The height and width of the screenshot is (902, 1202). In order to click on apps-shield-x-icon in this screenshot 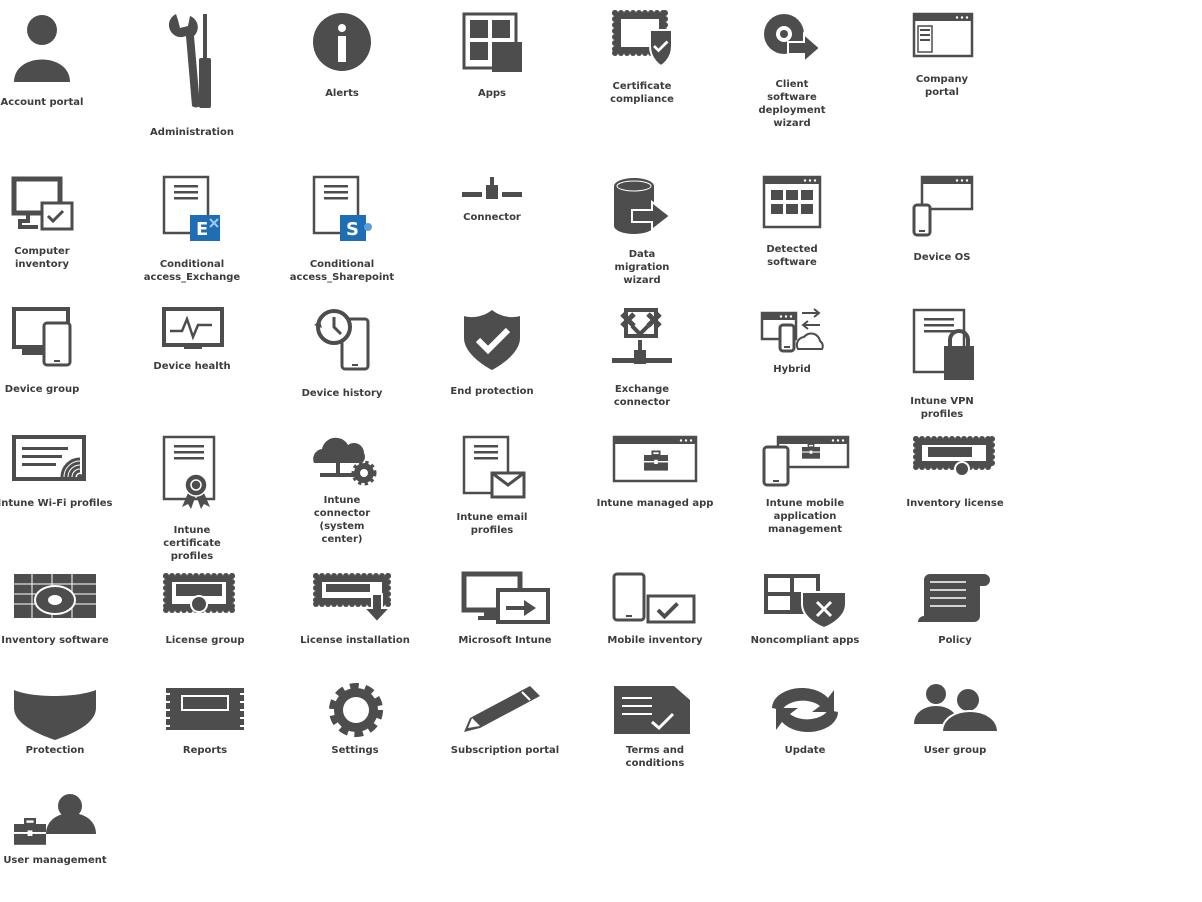, I will do `click(805, 602)`.